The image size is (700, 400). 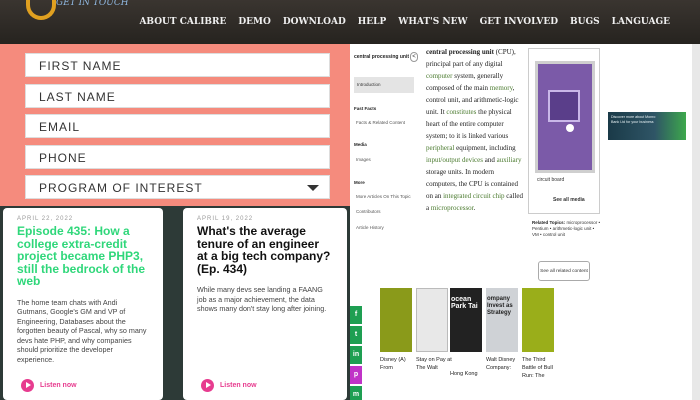 I want to click on article-link: memory, so click(x=501, y=88).